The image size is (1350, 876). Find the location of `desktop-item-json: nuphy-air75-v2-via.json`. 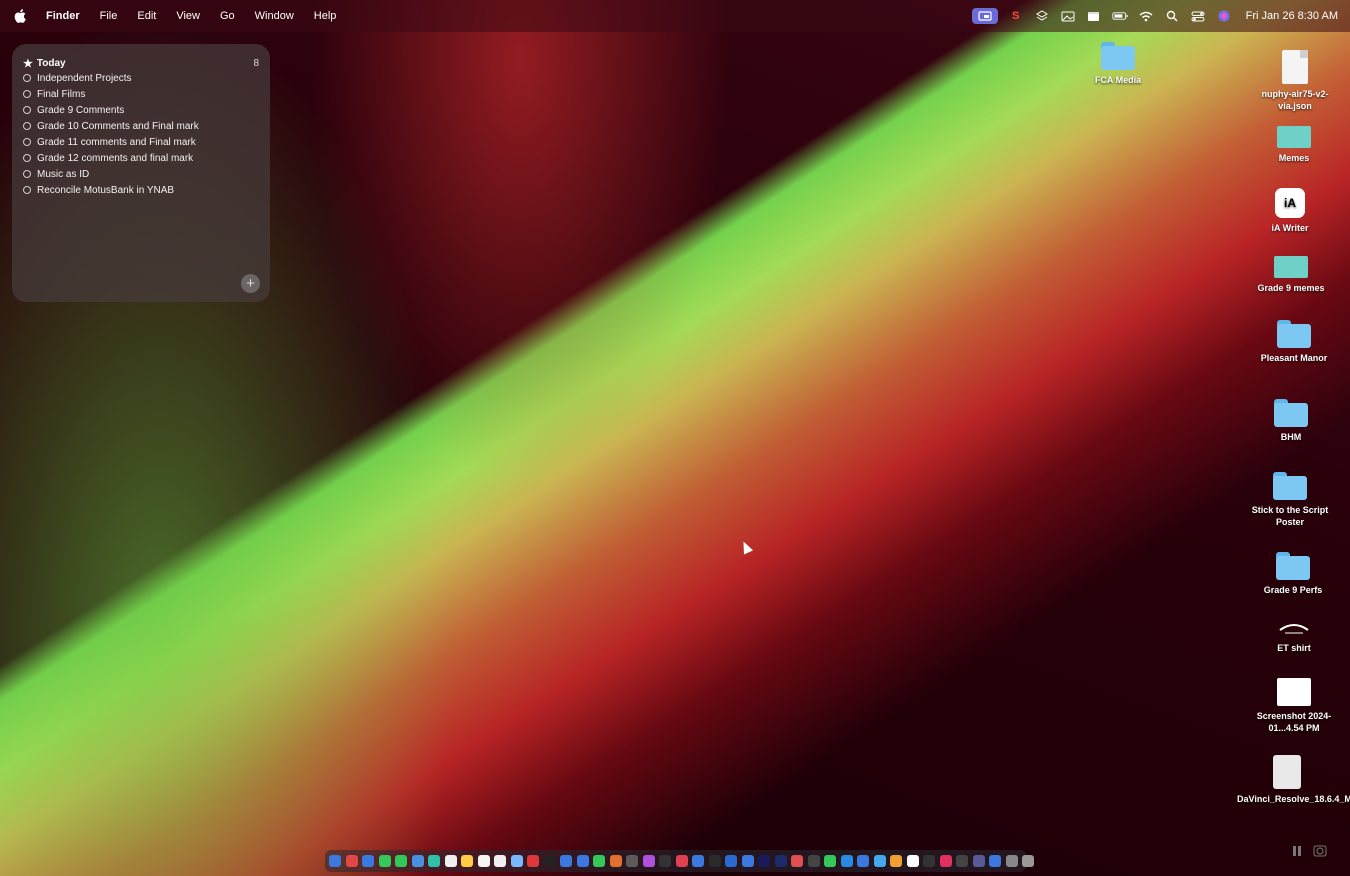

desktop-item-json: nuphy-air75-v2-via.json is located at coordinates (1295, 81).